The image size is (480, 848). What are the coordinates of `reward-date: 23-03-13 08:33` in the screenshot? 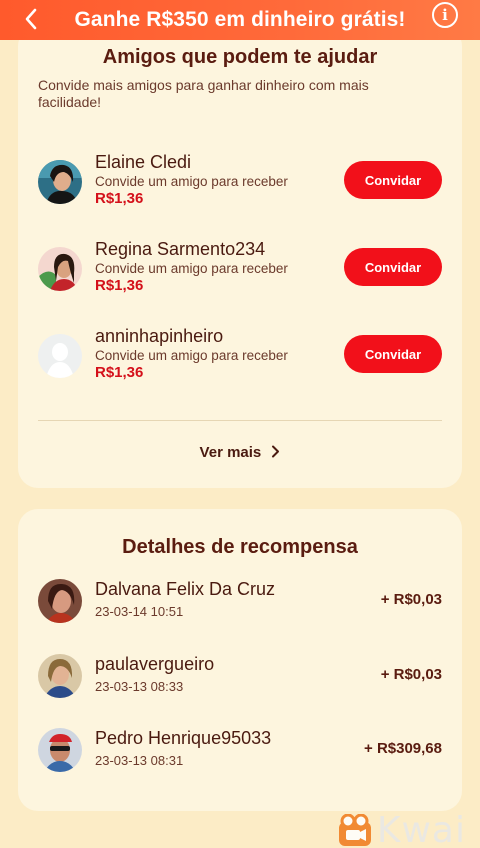 It's located at (139, 686).